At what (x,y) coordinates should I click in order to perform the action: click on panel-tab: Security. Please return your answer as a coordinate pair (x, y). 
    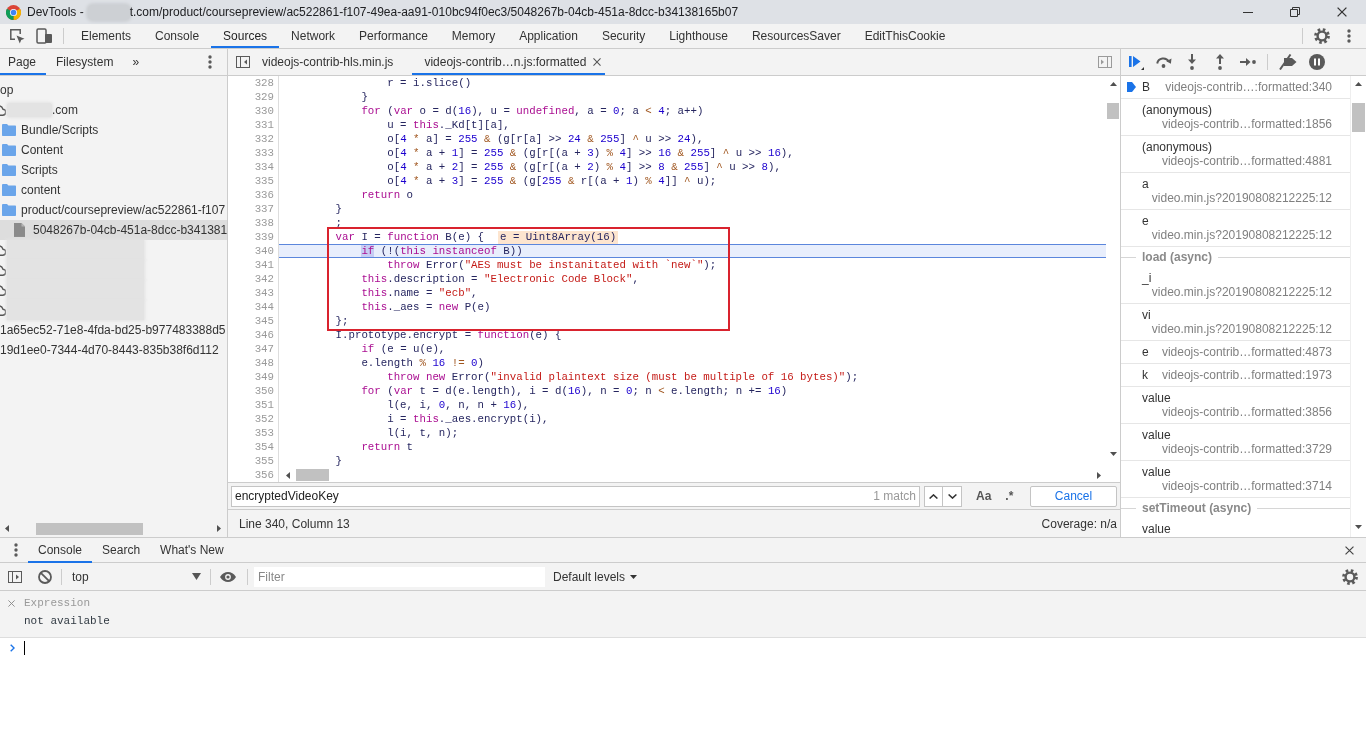
    Looking at the image, I should click on (623, 36).